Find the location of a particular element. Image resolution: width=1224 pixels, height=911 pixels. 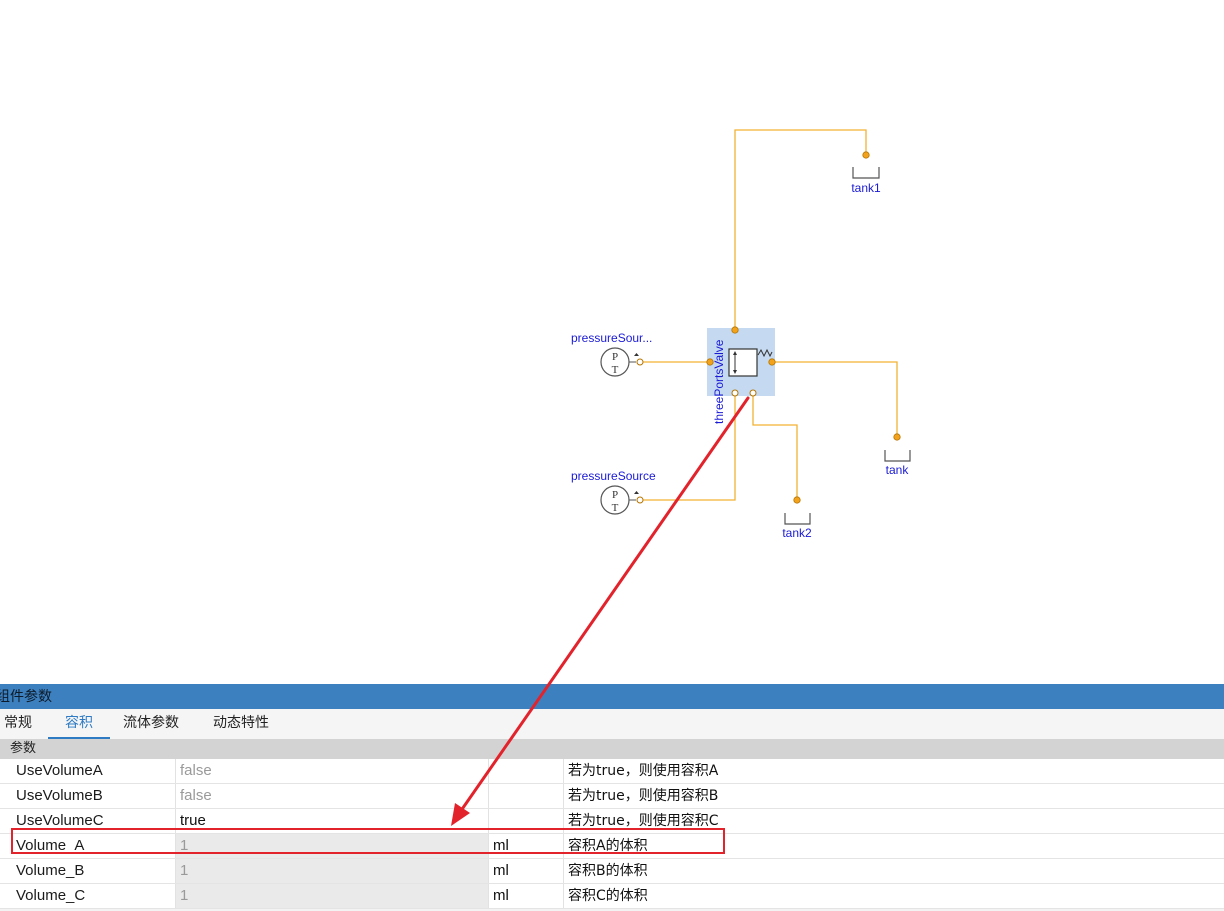

param-name: UseVolumeC is located at coordinates (60, 820).